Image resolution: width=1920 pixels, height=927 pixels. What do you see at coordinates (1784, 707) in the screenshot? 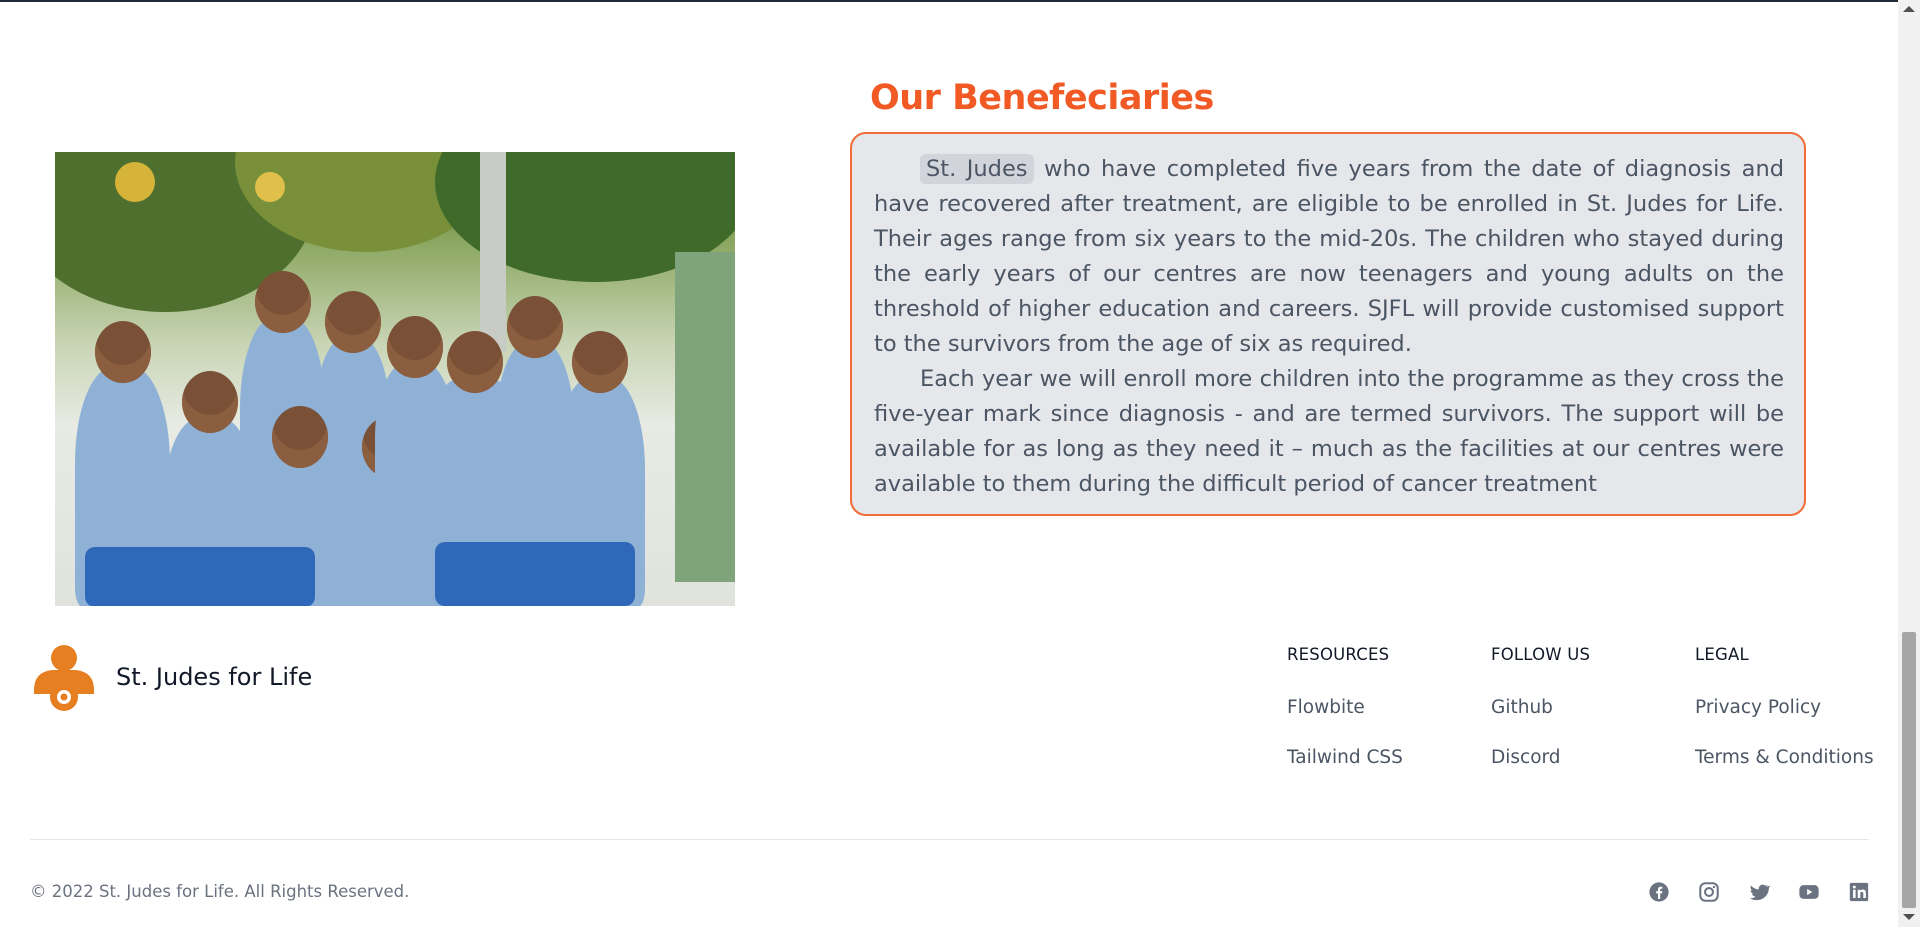
I see `link-privacy-policy: Privacy Policy` at bounding box center [1784, 707].